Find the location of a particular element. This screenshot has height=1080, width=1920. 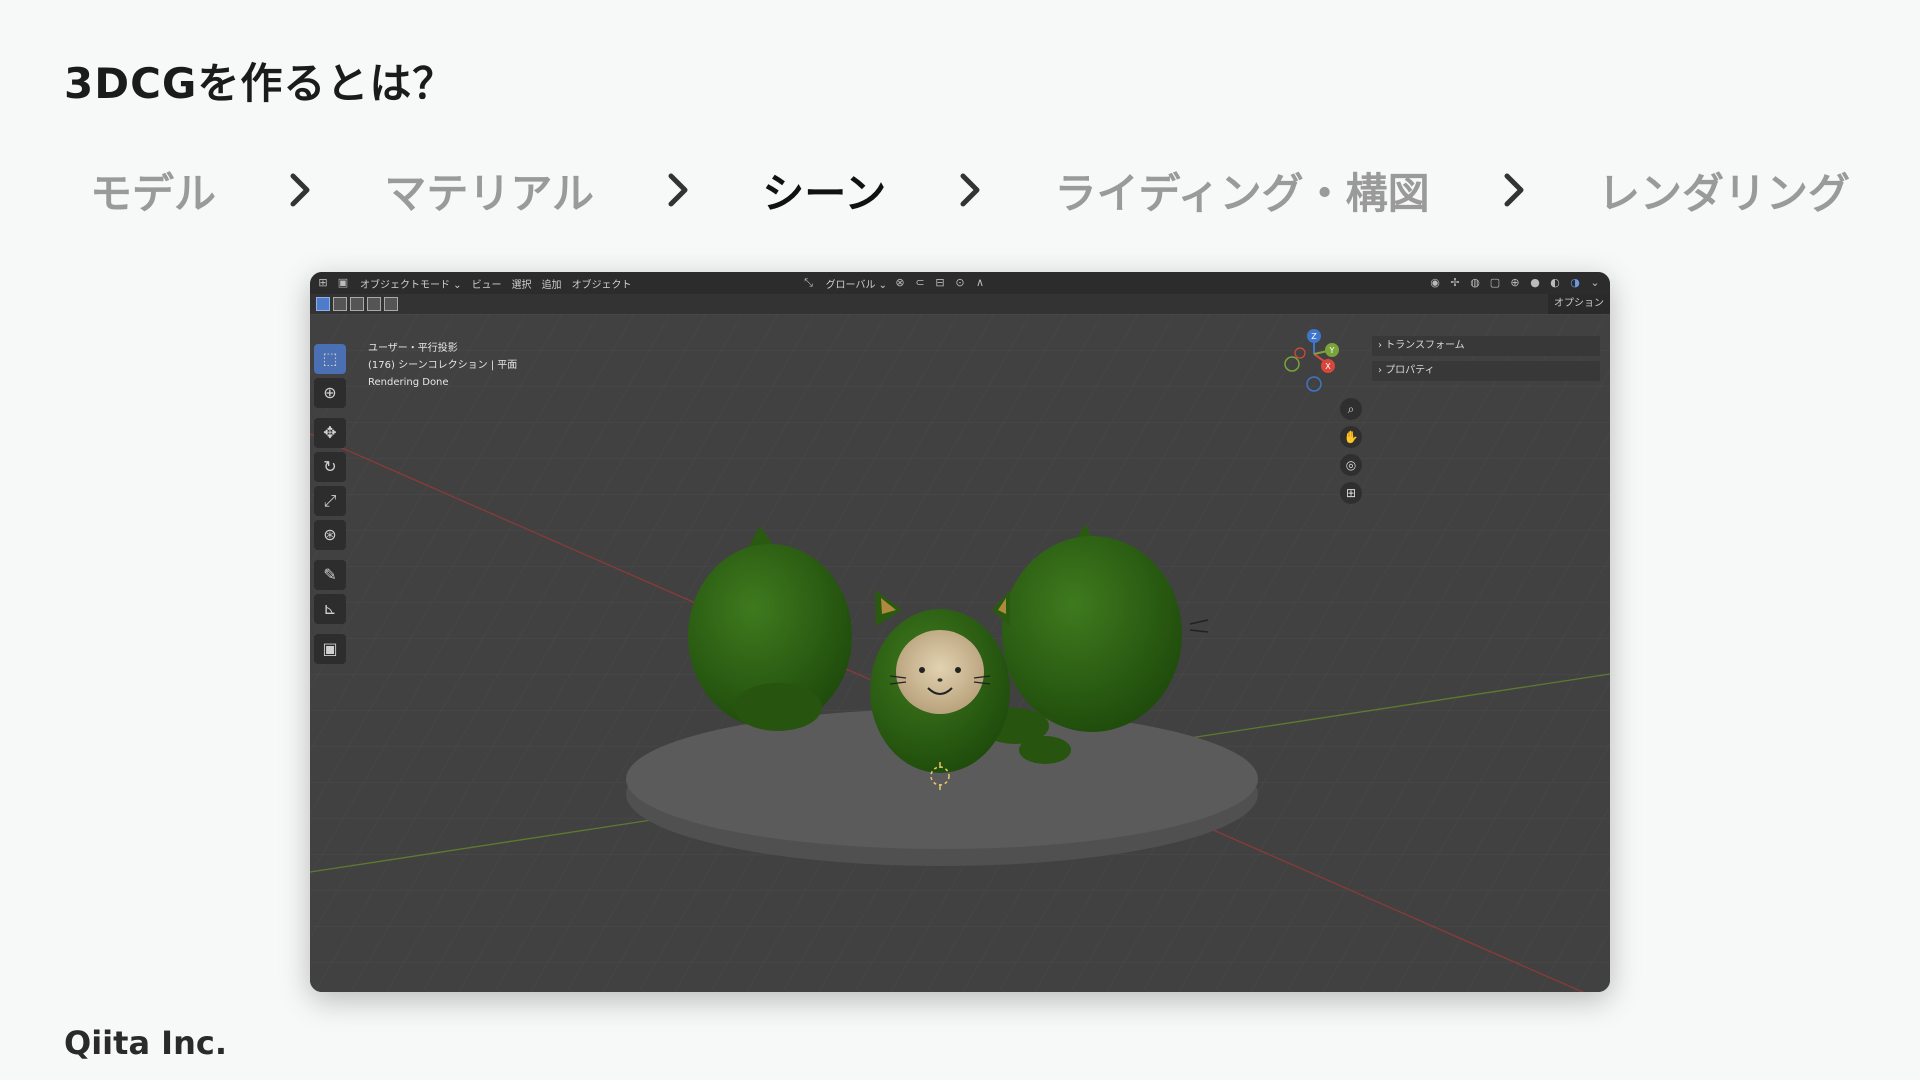

xray-icon: ▢ is located at coordinates (1495, 283).